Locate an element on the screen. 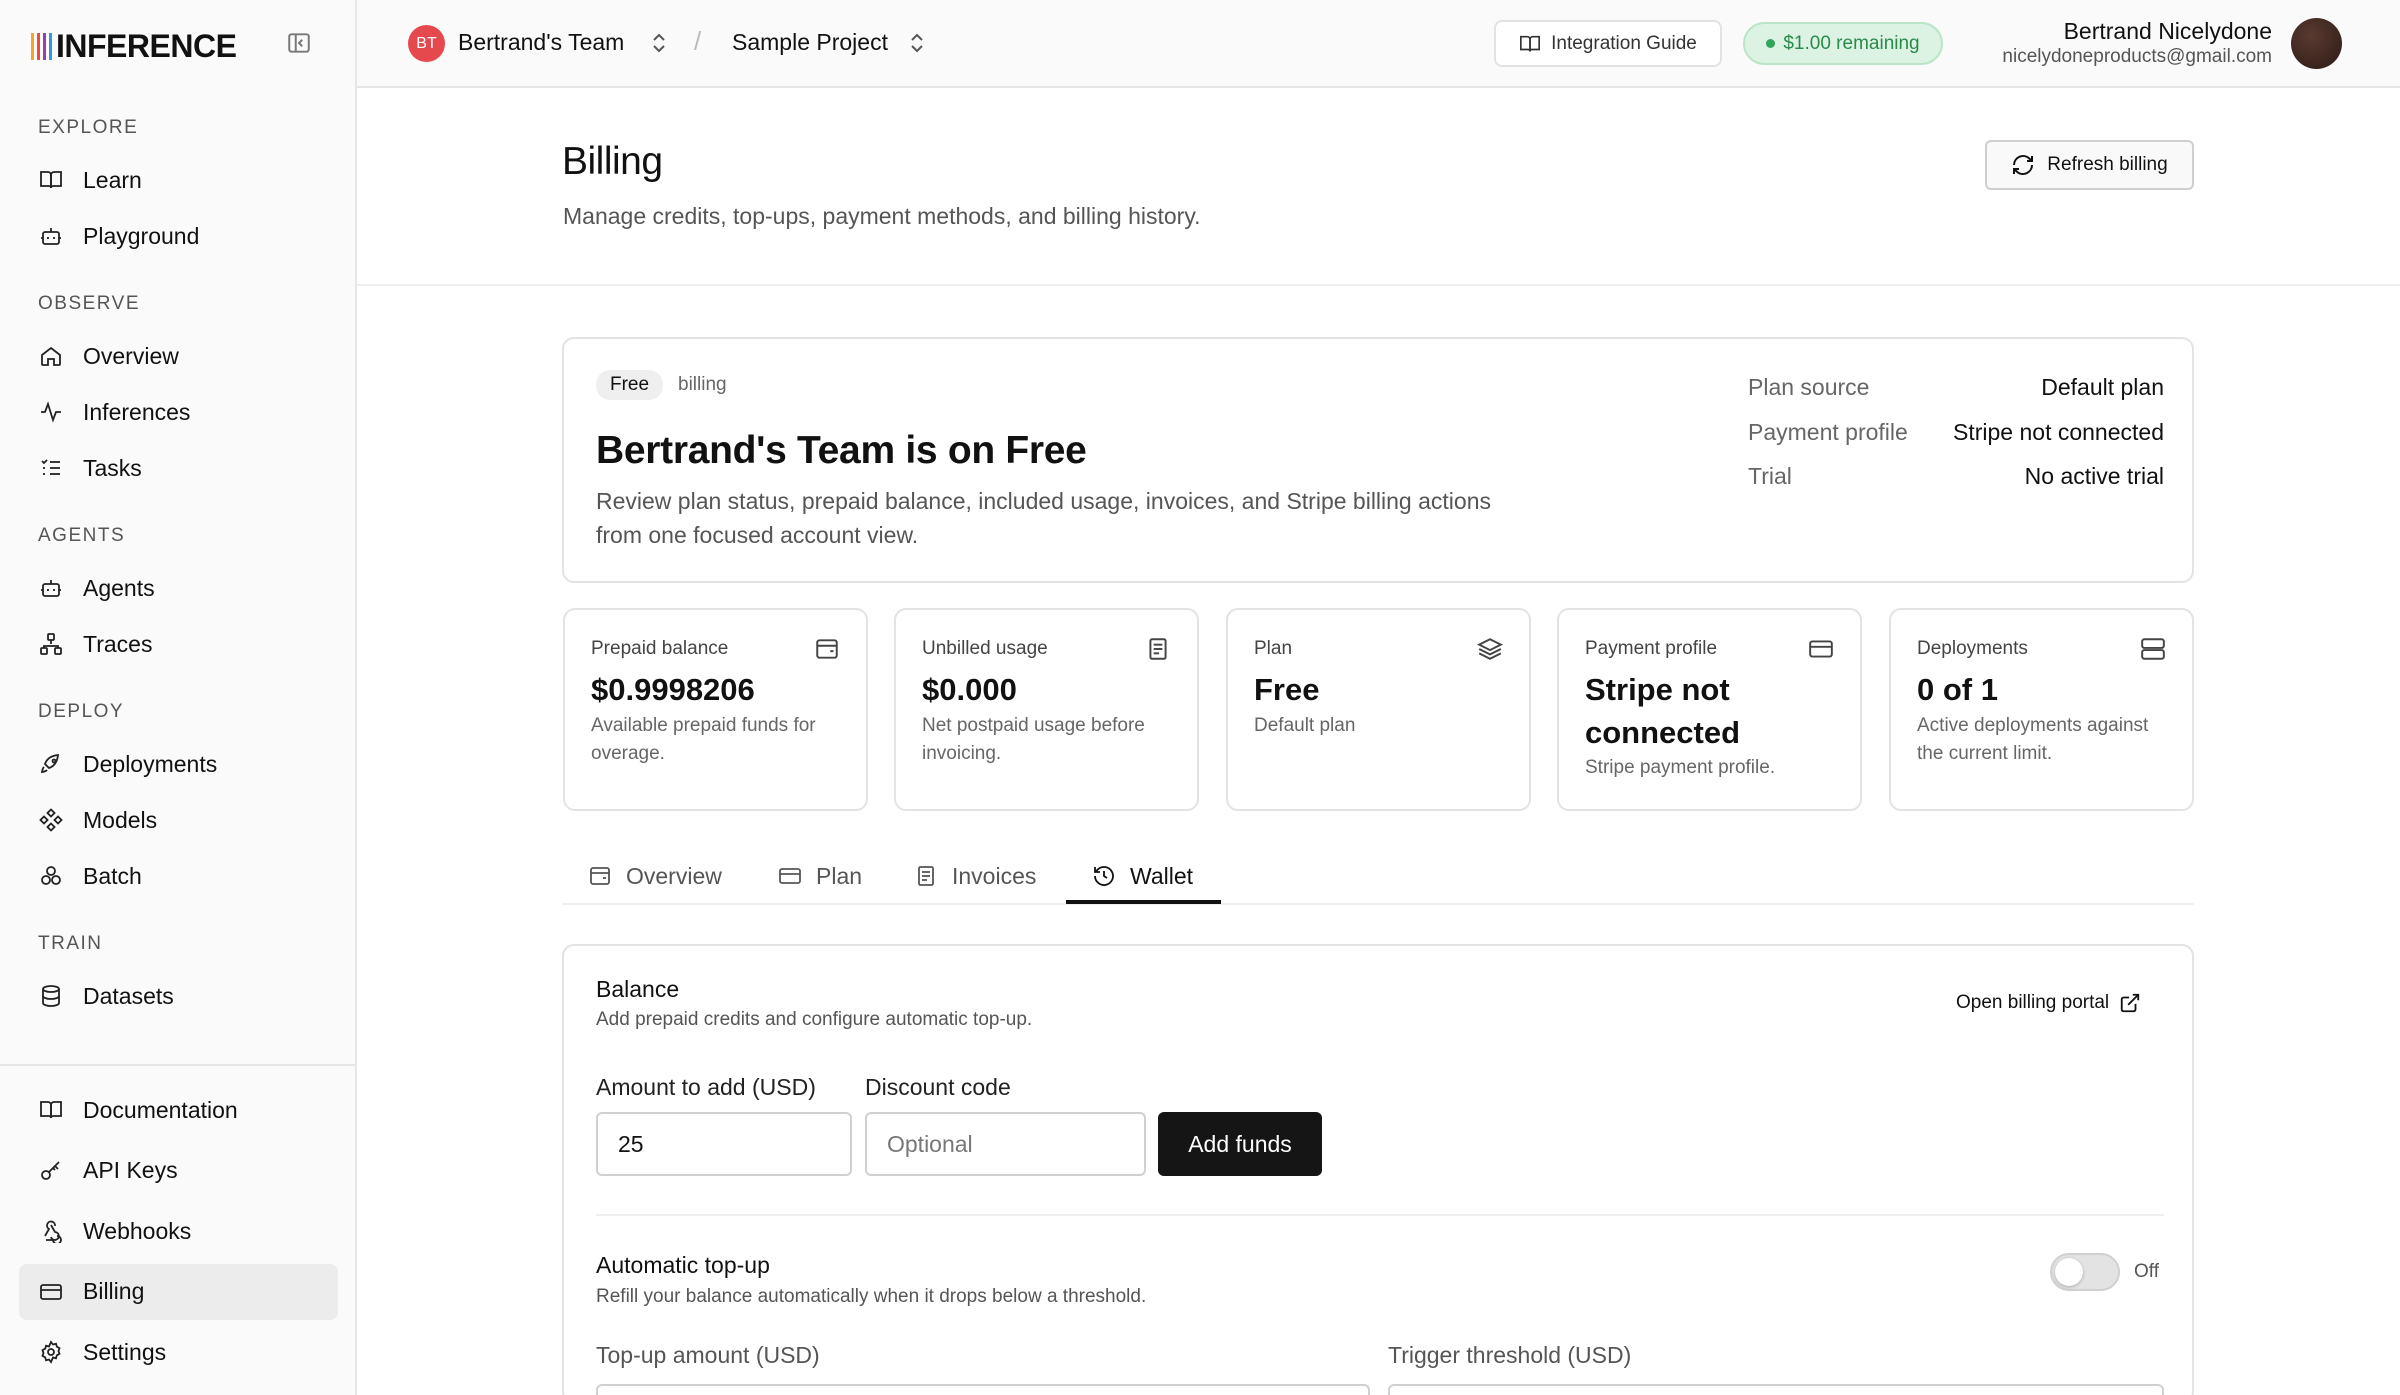 The height and width of the screenshot is (1395, 2400). plan-detail-key: Plan source is located at coordinates (1809, 387).